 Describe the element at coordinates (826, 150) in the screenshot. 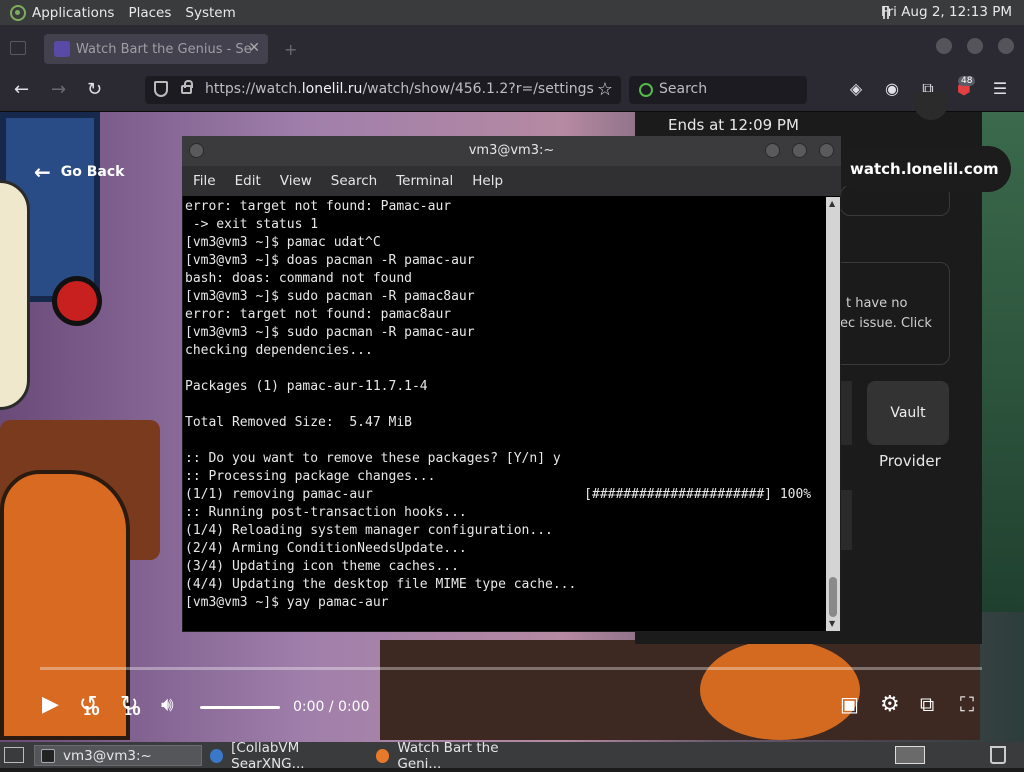

I see `terminal-close-button` at that location.